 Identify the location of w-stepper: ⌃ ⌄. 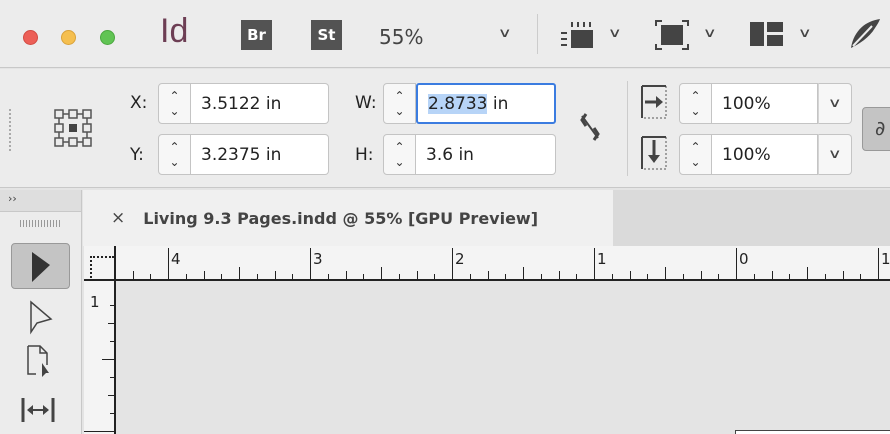
(399, 103).